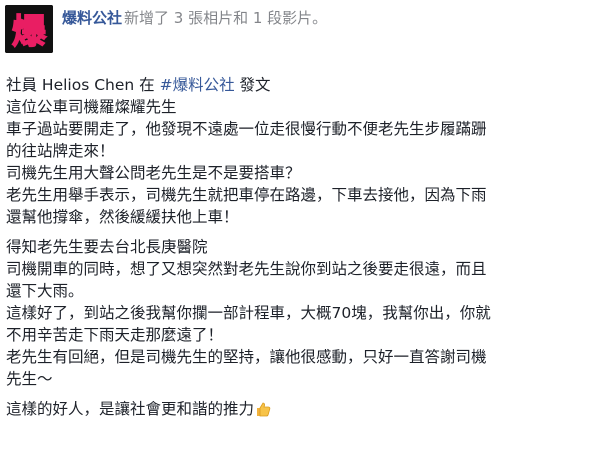 This screenshot has height=465, width=600. What do you see at coordinates (91, 107) in the screenshot?
I see `paragraph-line: 這位公車司機羅燦耀先生` at bounding box center [91, 107].